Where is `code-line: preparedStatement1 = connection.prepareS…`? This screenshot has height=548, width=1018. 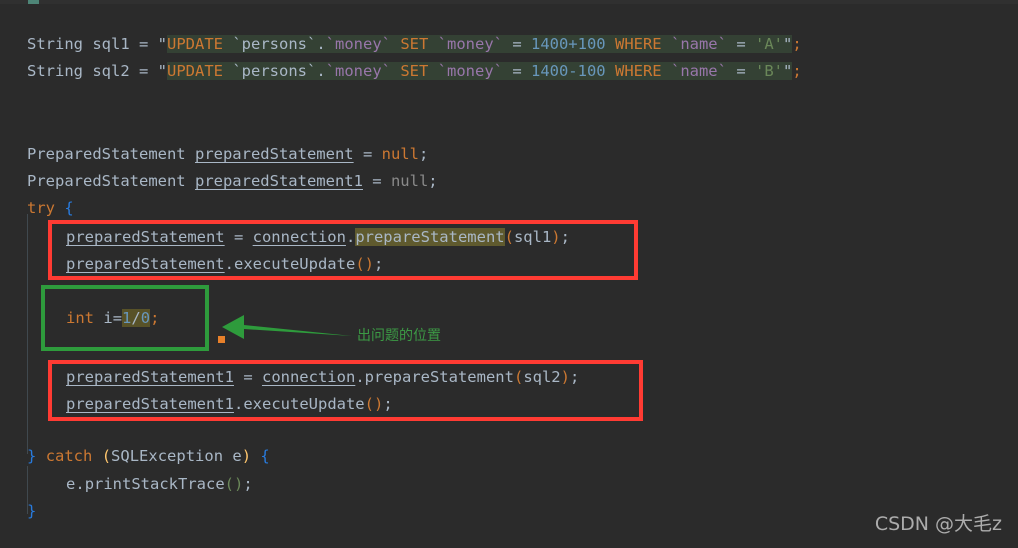 code-line: preparedStatement1 = connection.prepareS… is located at coordinates (289, 377).